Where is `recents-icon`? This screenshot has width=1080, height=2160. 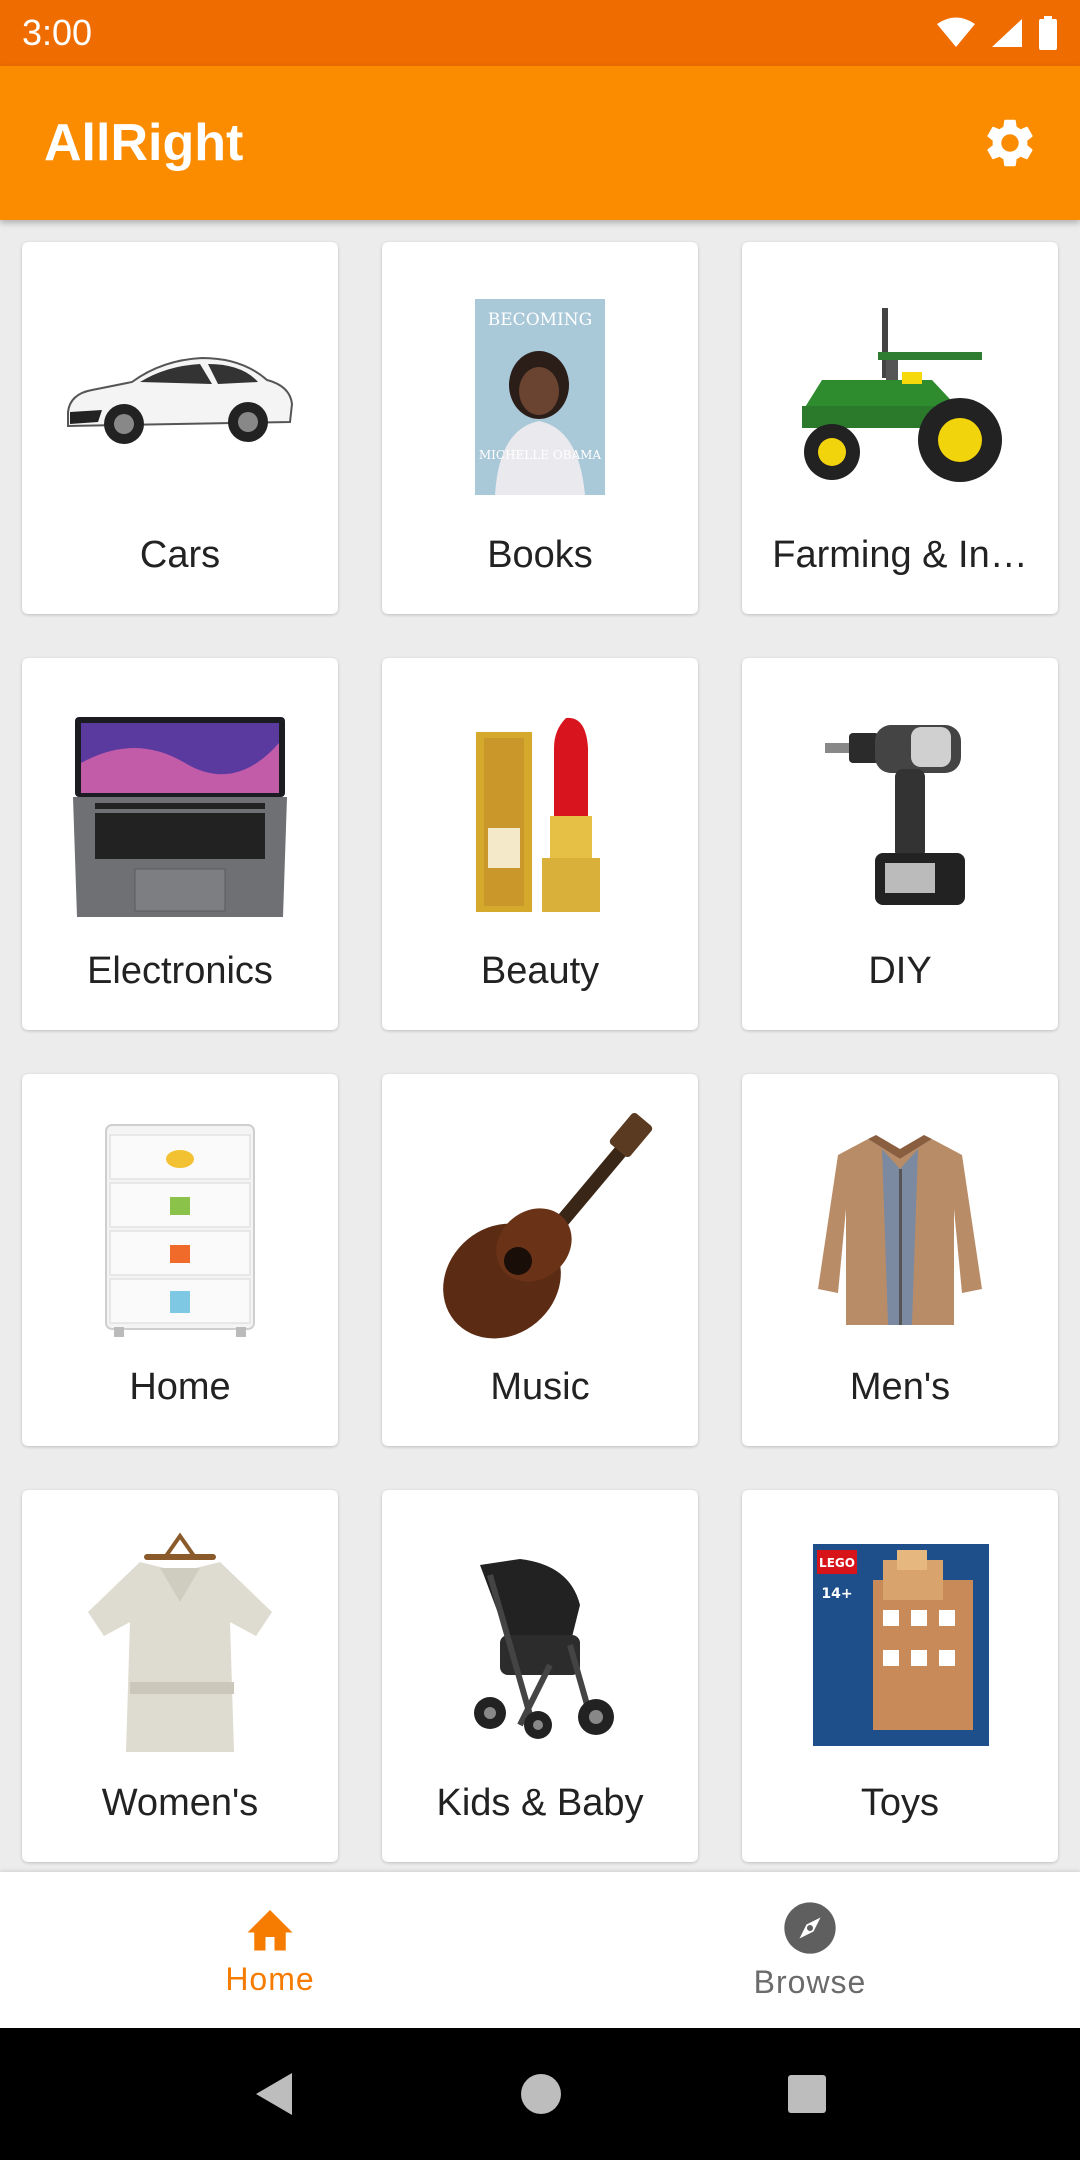 recents-icon is located at coordinates (807, 2094).